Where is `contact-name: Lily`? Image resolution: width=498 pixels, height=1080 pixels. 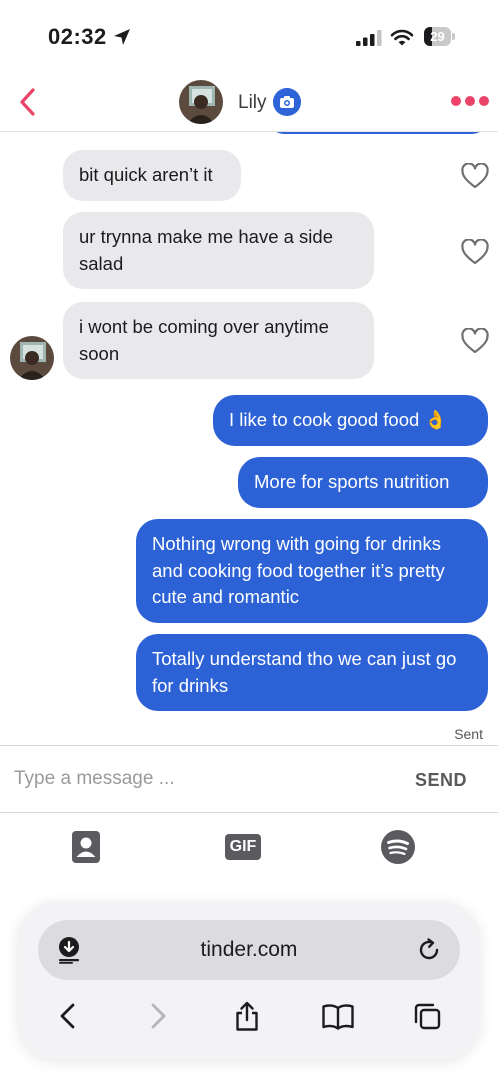
contact-name: Lily is located at coordinates (252, 103).